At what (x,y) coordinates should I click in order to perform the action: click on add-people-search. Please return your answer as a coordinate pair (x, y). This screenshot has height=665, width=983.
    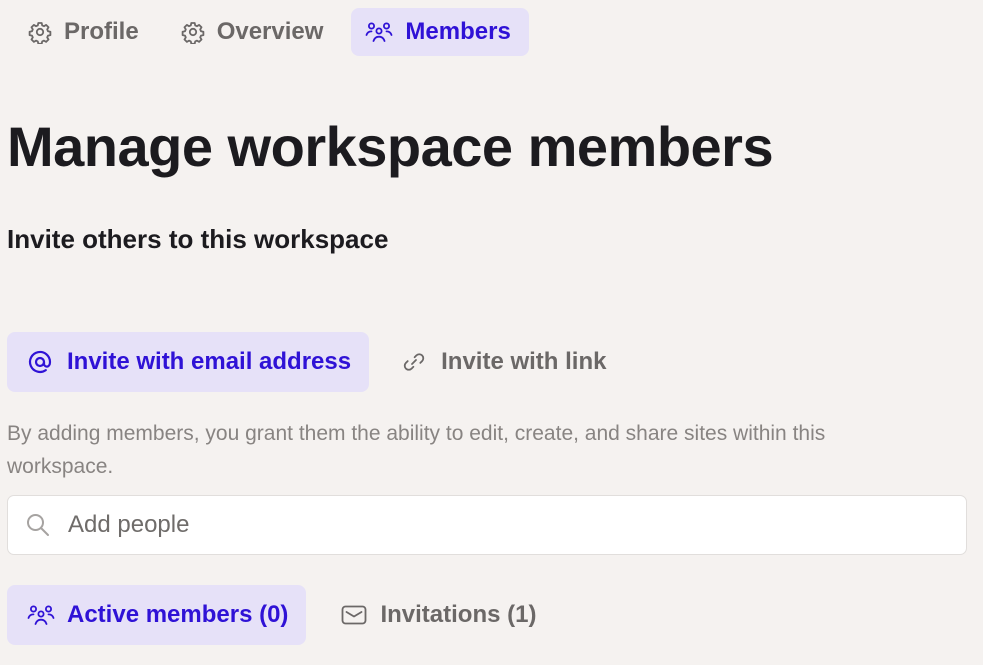
    Looking at the image, I should click on (487, 525).